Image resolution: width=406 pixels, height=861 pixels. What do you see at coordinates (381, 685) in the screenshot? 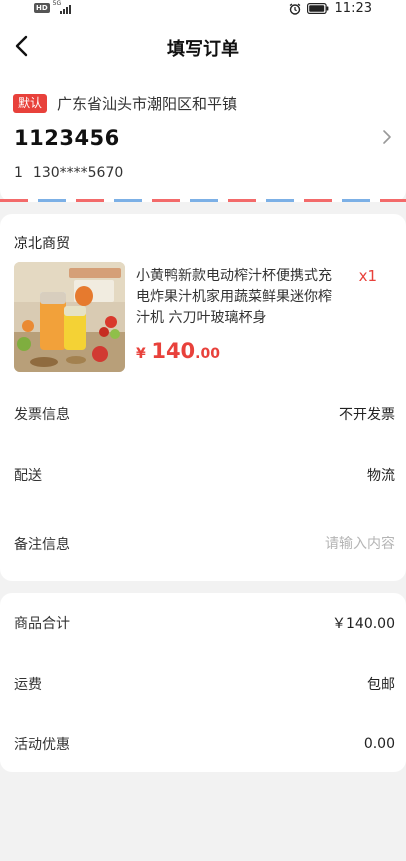
I see `shipping-value: 包邮` at bounding box center [381, 685].